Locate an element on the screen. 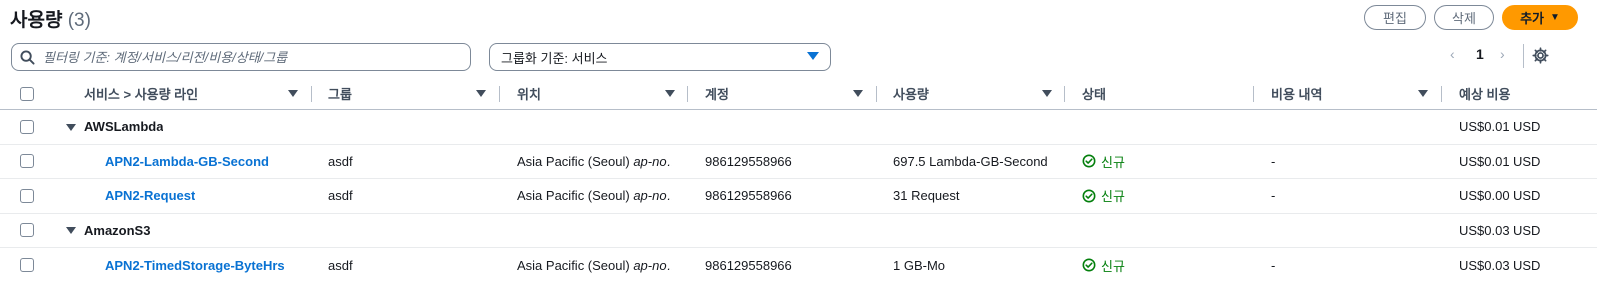  column-header-service: 서비스 > 사용량 라인 is located at coordinates (141, 93).